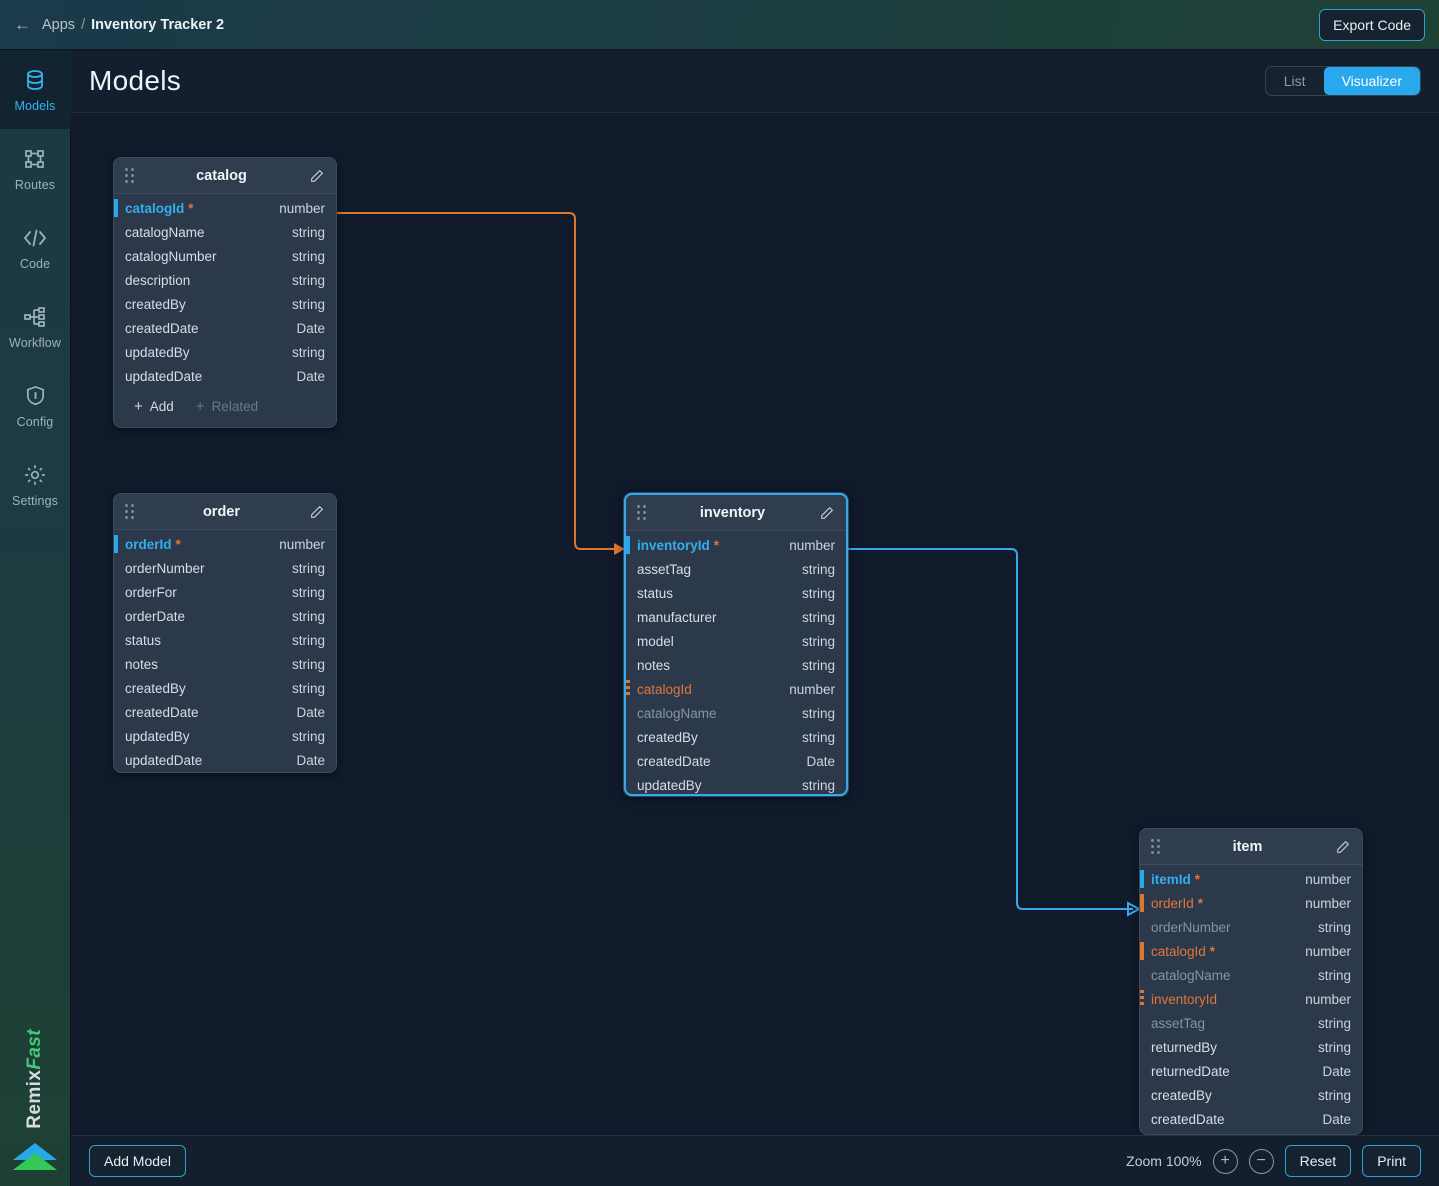  What do you see at coordinates (35, 326) in the screenshot?
I see `sidebar-item-workflow: Workflow` at bounding box center [35, 326].